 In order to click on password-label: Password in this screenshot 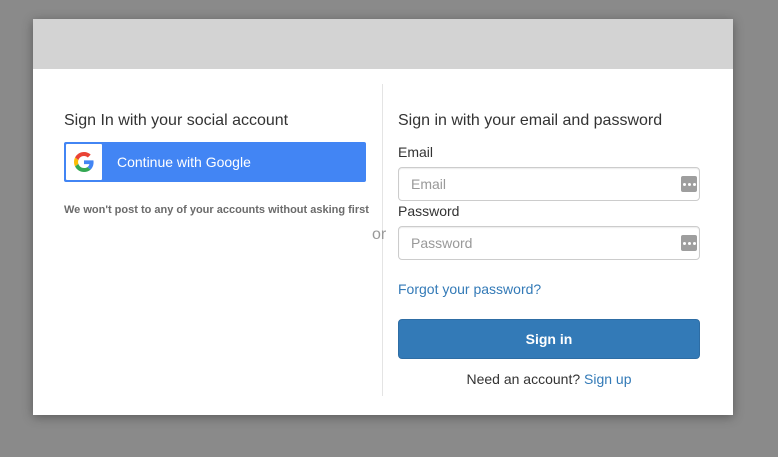, I will do `click(429, 211)`.